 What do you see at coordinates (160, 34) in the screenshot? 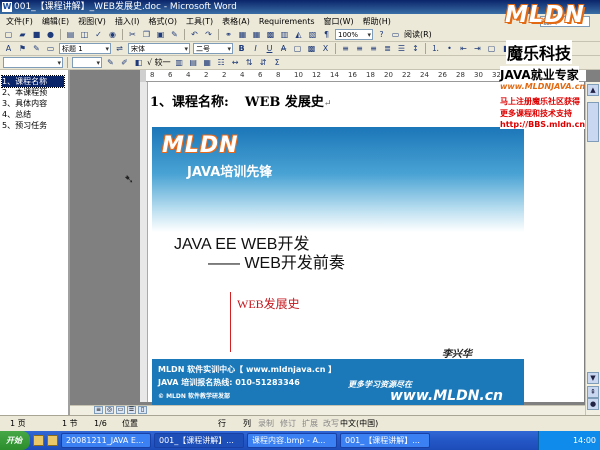
I see `paste-icon: ▣` at bounding box center [160, 34].